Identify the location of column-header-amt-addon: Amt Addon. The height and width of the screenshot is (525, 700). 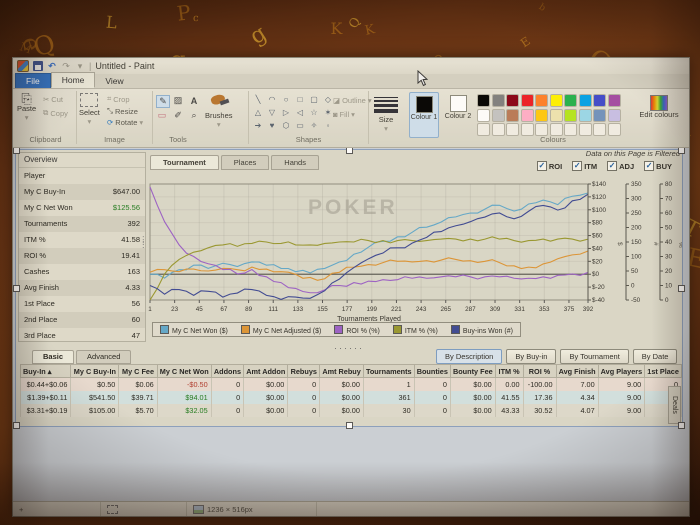
(266, 371).